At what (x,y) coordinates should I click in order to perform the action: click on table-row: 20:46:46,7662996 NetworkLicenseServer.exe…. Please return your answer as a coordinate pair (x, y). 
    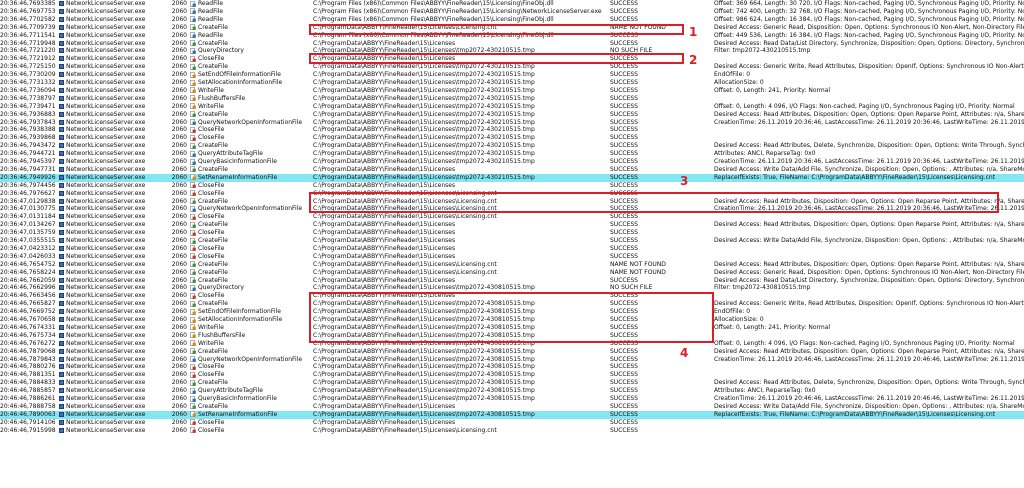
    Looking at the image, I should click on (512, 288).